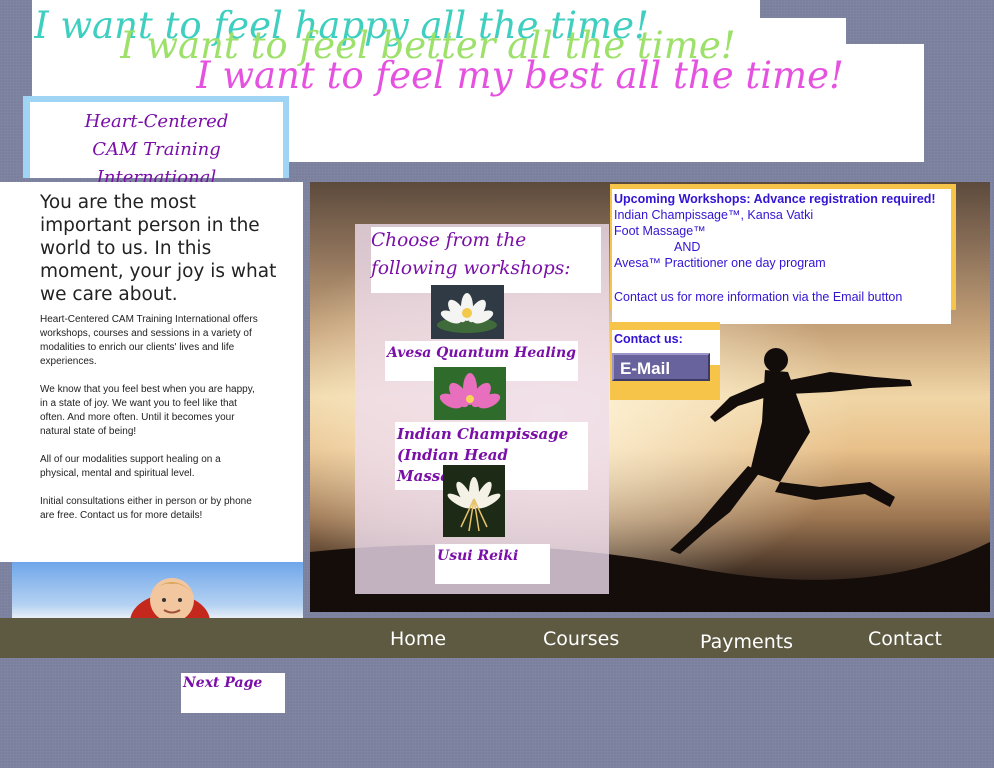 Image resolution: width=994 pixels, height=768 pixels. What do you see at coordinates (687, 247) in the screenshot?
I see `upcoming-line-3: AND` at bounding box center [687, 247].